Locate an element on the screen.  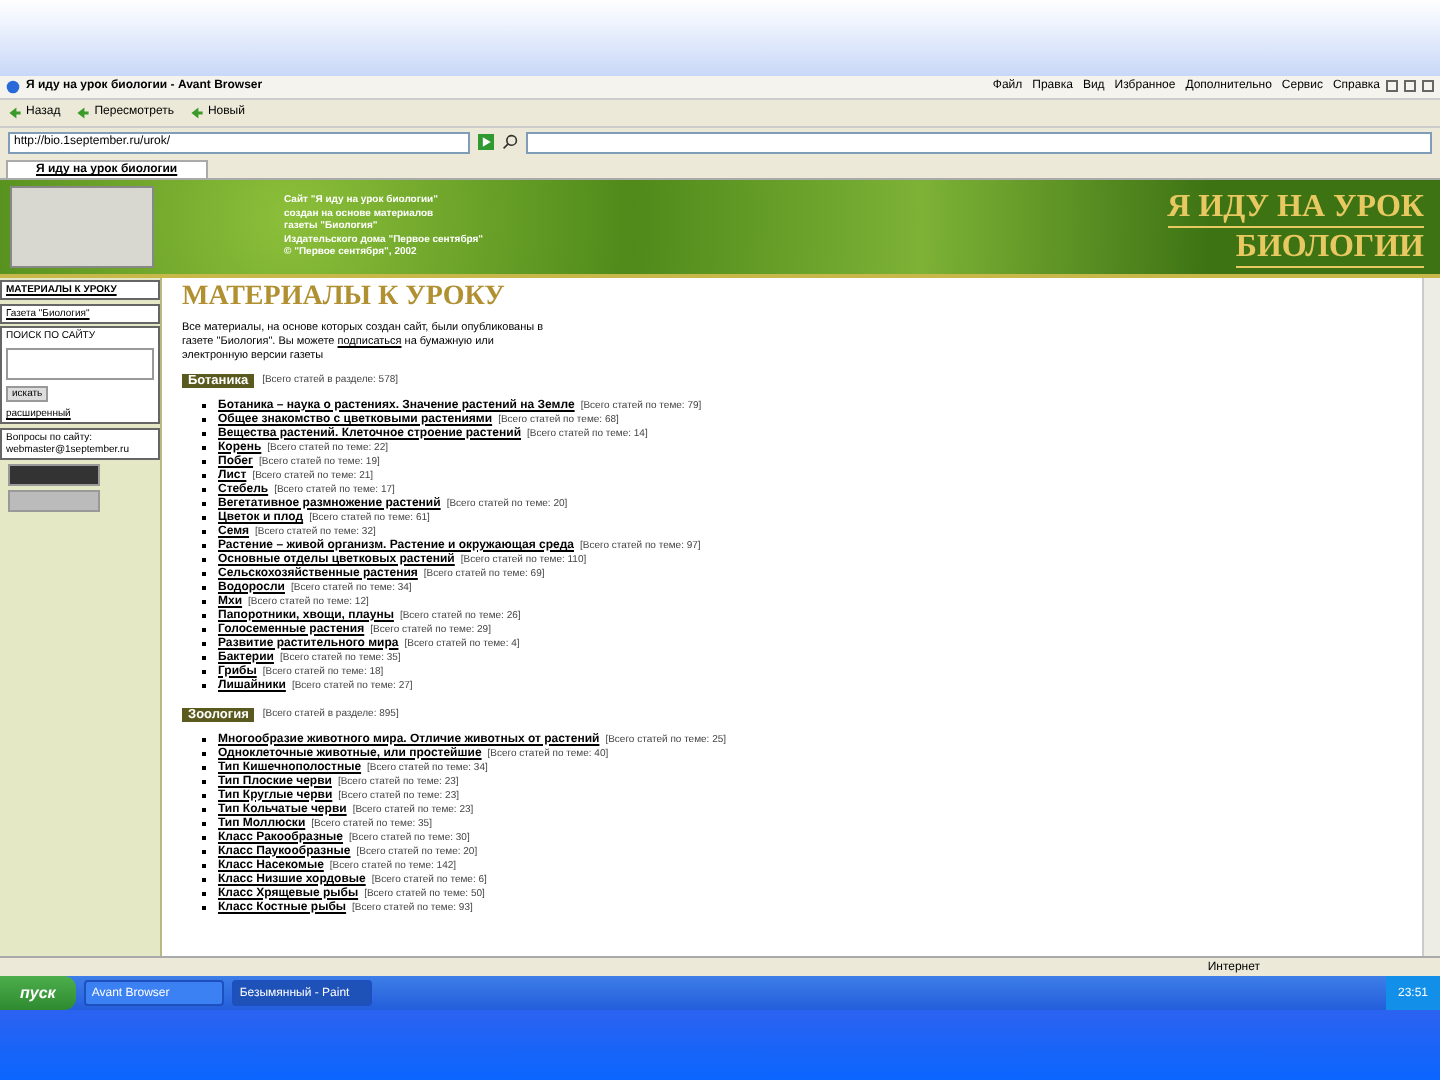
site-title: БИОЛОГИИ is located at coordinates (1329, 247).